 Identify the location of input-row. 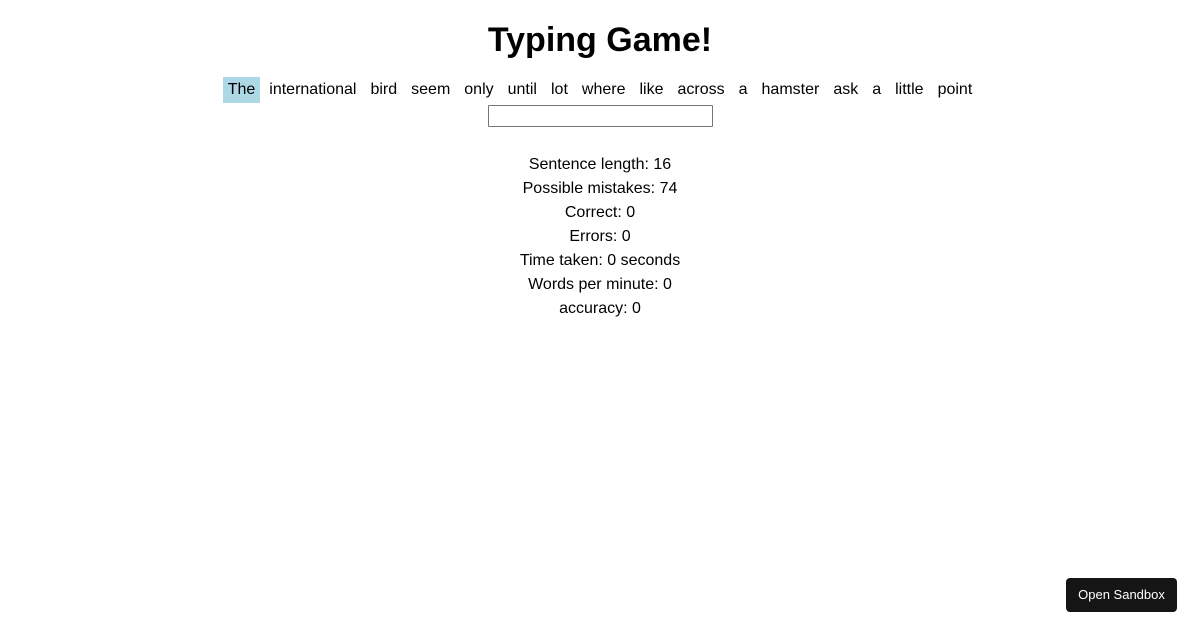
(600, 116).